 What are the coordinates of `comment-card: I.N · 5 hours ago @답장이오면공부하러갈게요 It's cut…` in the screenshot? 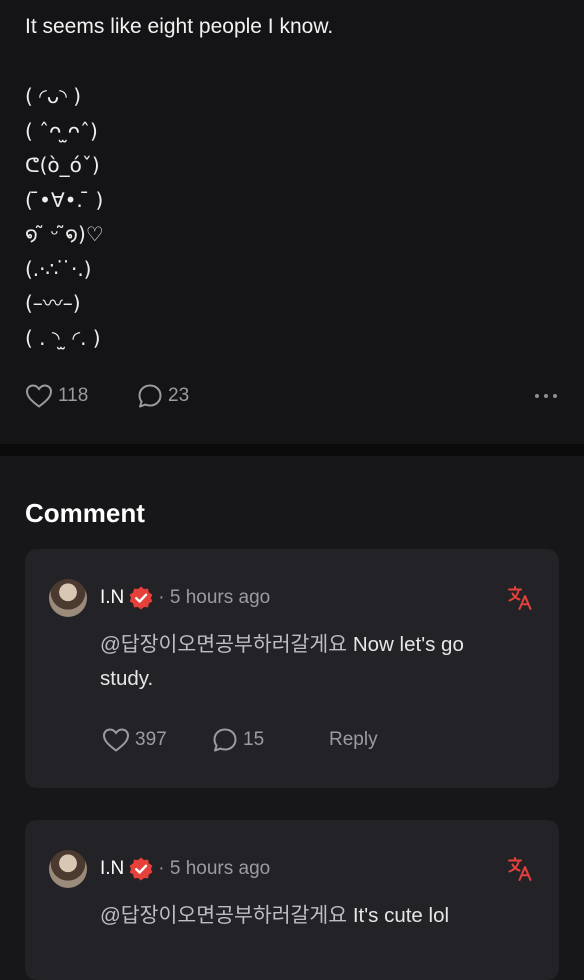 It's located at (292, 900).